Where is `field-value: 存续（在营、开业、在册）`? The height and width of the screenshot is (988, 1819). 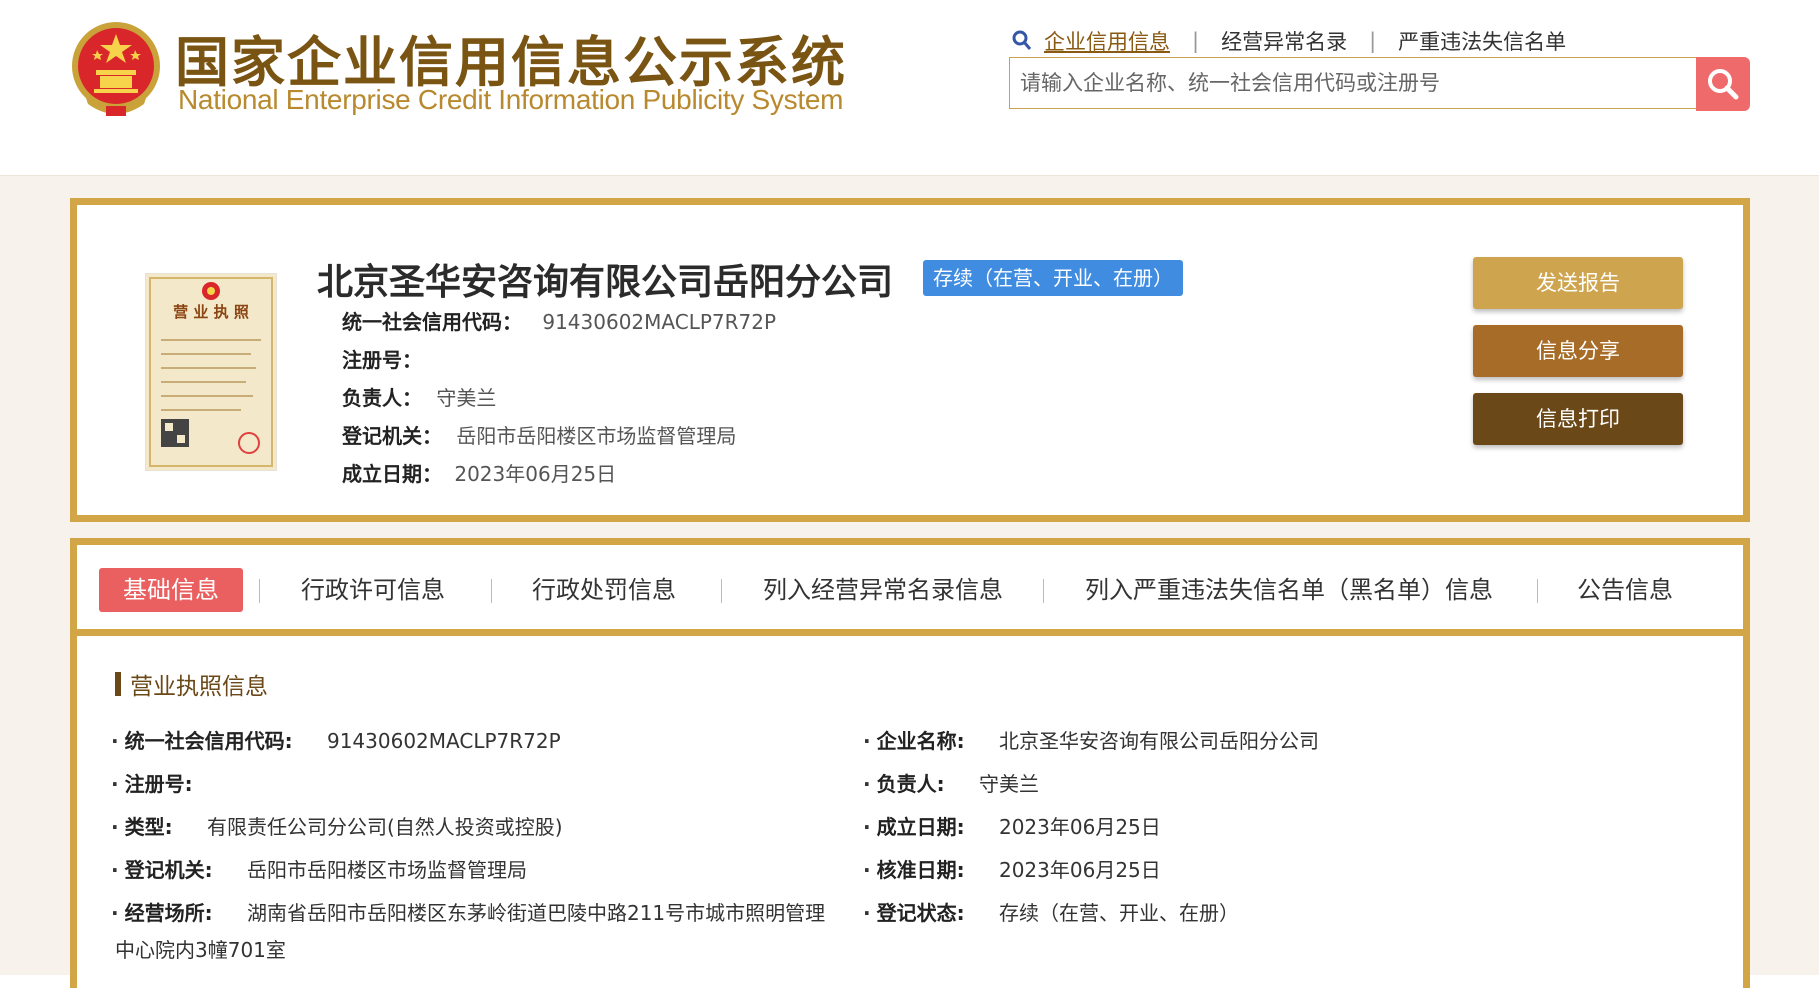 field-value: 存续（在营、开业、在册） is located at coordinates (1118, 913).